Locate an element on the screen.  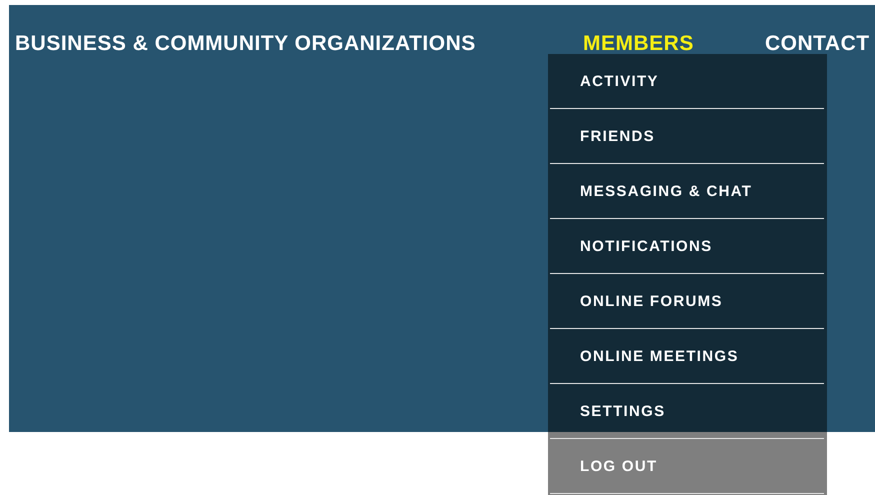
nav-link: CONTACT is located at coordinates (817, 44).